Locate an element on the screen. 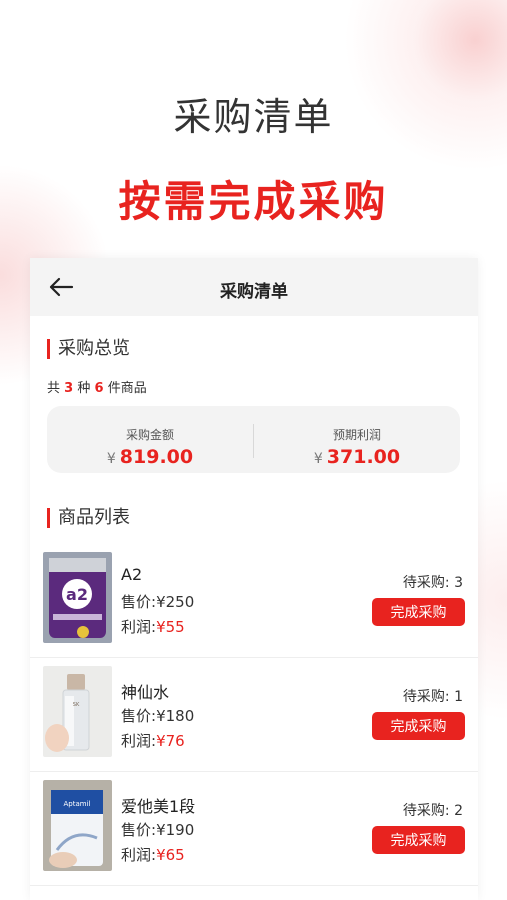  item-count: 6 is located at coordinates (99, 388).